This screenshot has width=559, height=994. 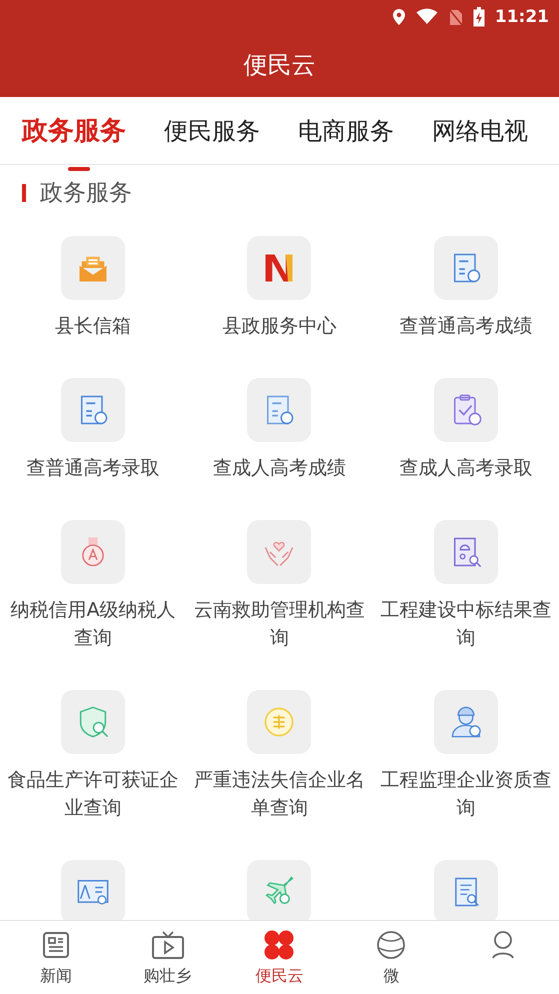 I want to click on service-label: 工程监理企业资质查询, so click(x=465, y=794).